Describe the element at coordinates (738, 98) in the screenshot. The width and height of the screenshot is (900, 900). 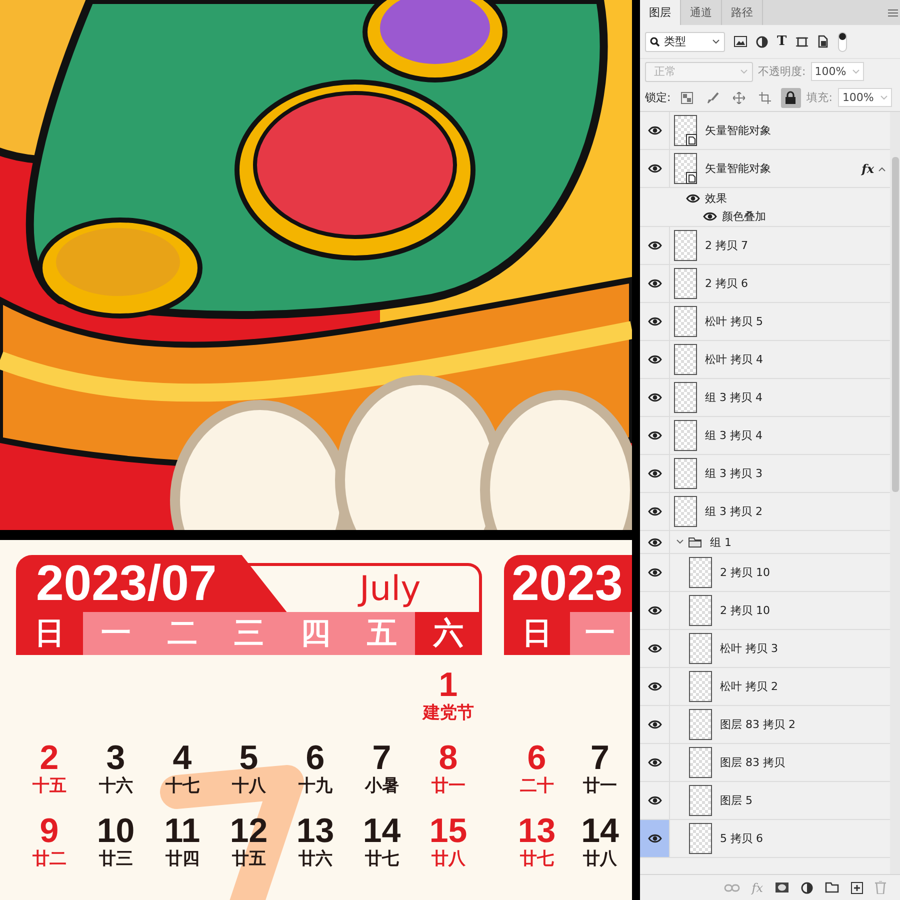
I see `move-icon` at that location.